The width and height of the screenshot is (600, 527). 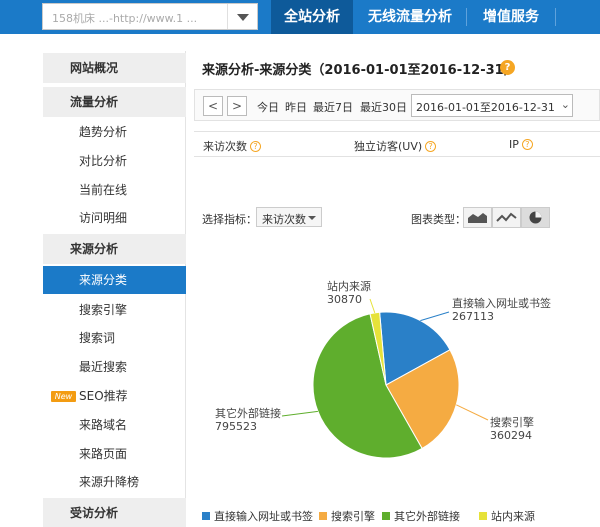 What do you see at coordinates (263, 516) in the screenshot?
I see `legend-label-0: 直接输入网址或书签` at bounding box center [263, 516].